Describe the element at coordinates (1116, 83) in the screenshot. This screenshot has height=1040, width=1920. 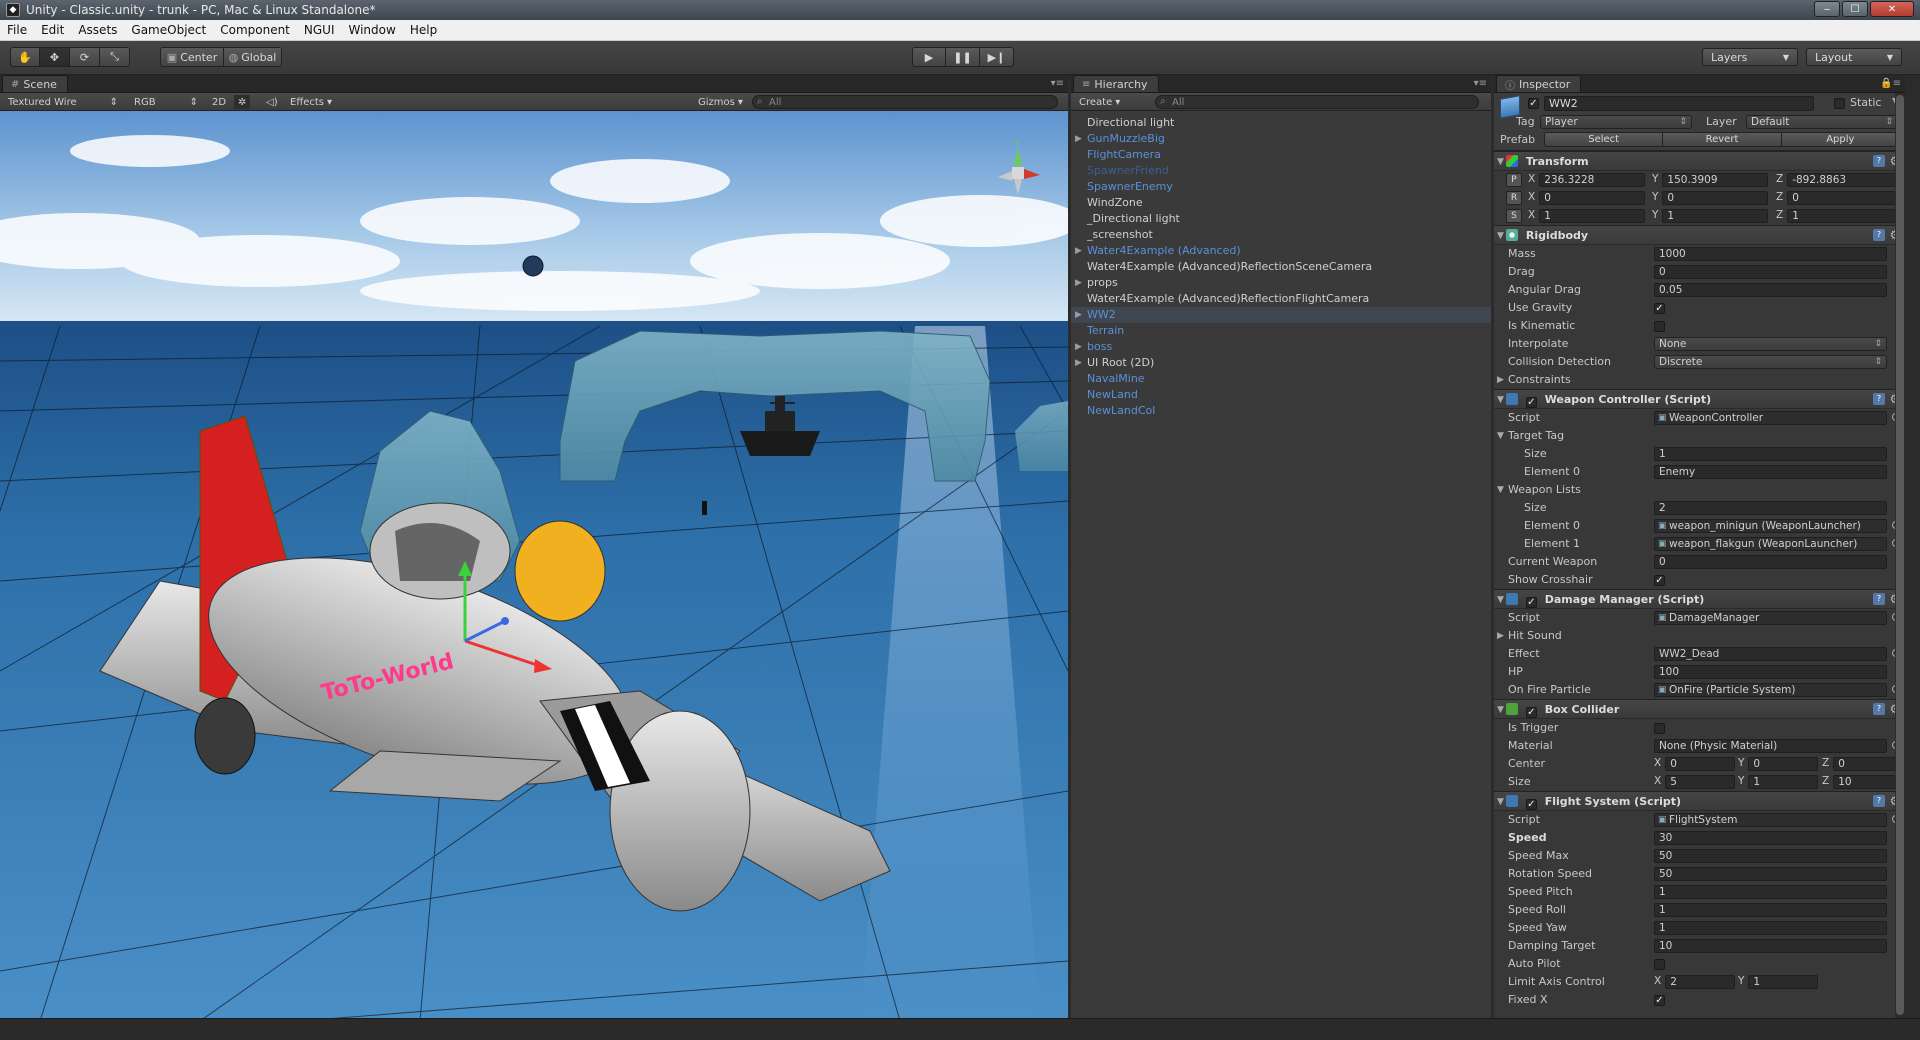
I see `tab-hierarchy: ≡ Hierarchy` at that location.